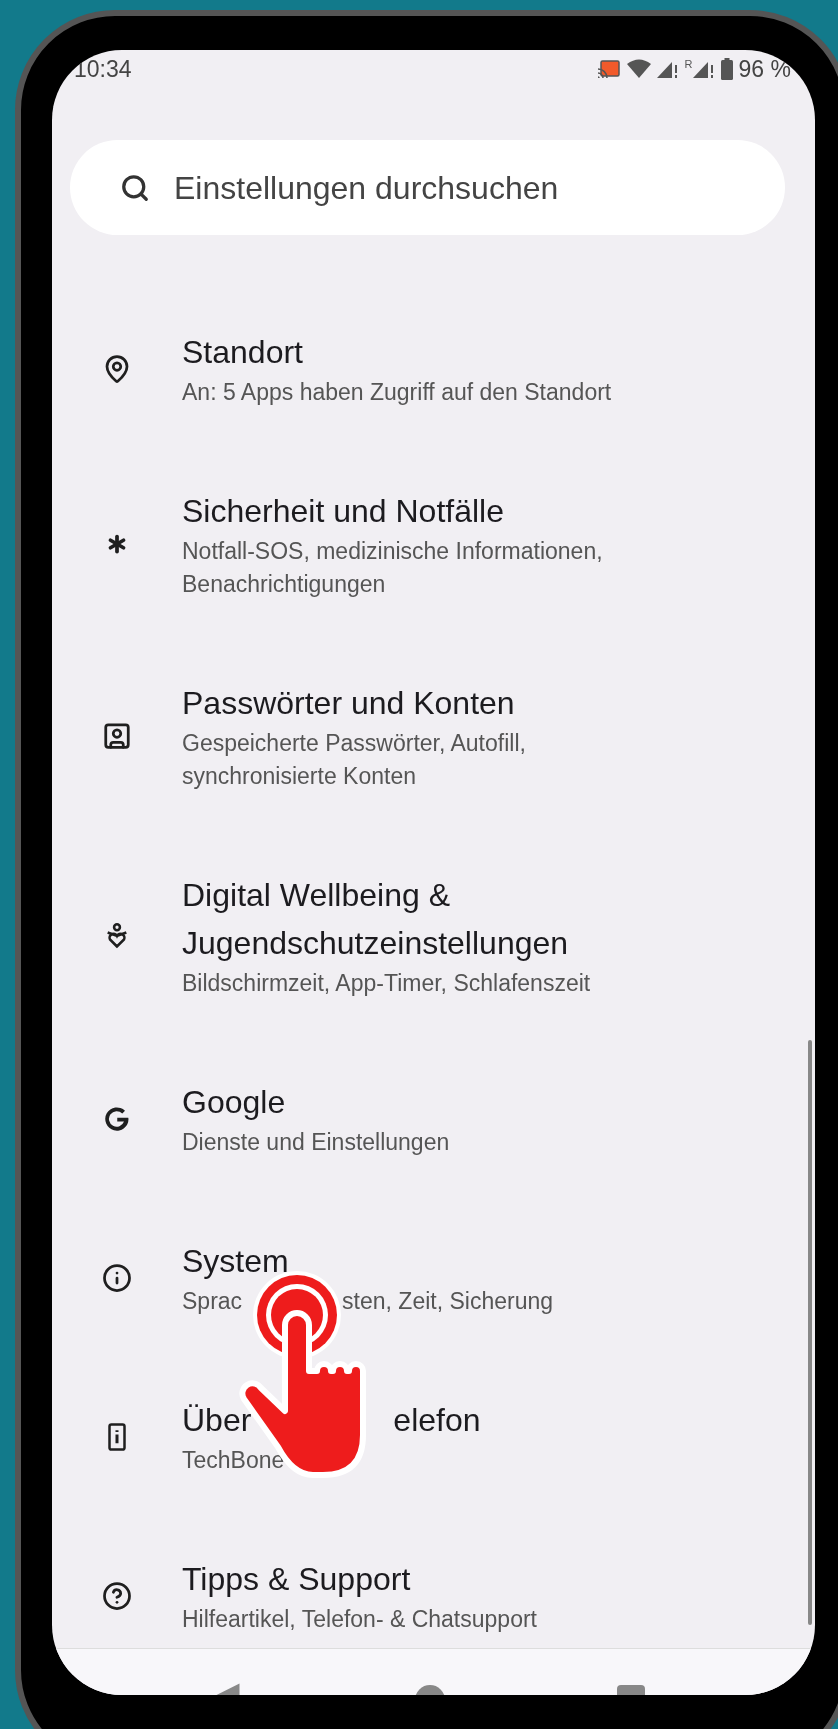 This screenshot has width=838, height=1729. I want to click on item-title: Digital Wellbeing &, so click(316, 895).